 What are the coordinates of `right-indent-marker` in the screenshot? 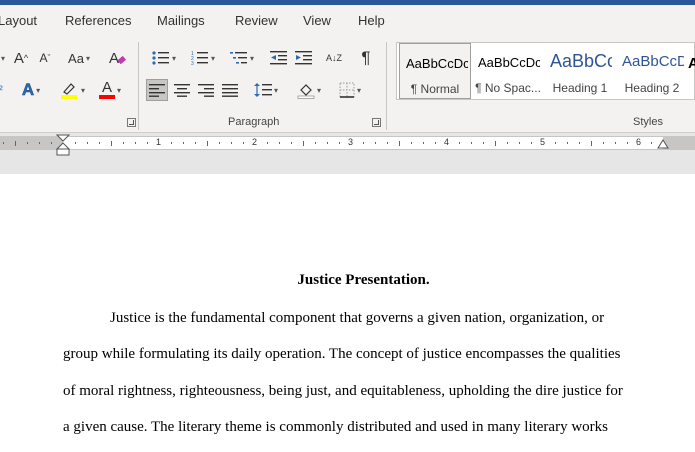 It's located at (663, 145).